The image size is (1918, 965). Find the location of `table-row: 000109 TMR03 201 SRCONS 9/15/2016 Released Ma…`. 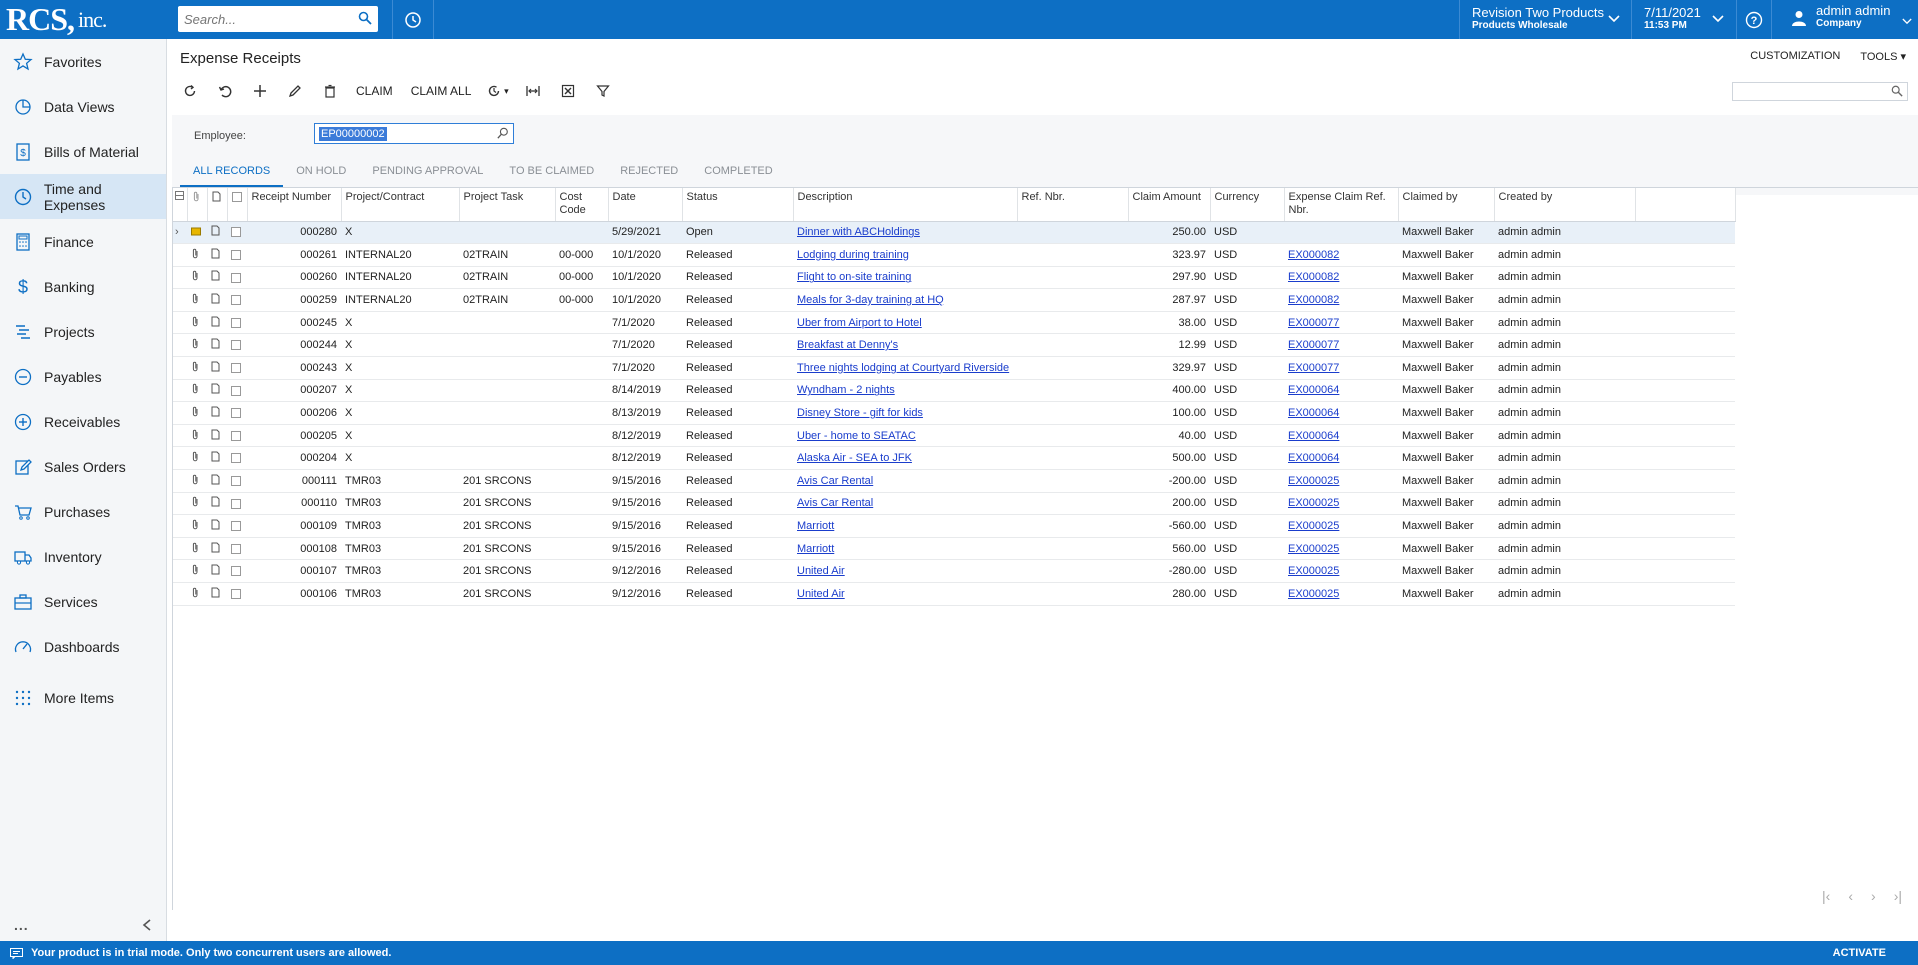

table-row: 000109 TMR03 201 SRCONS 9/15/2016 Released Ma… is located at coordinates (954, 526).